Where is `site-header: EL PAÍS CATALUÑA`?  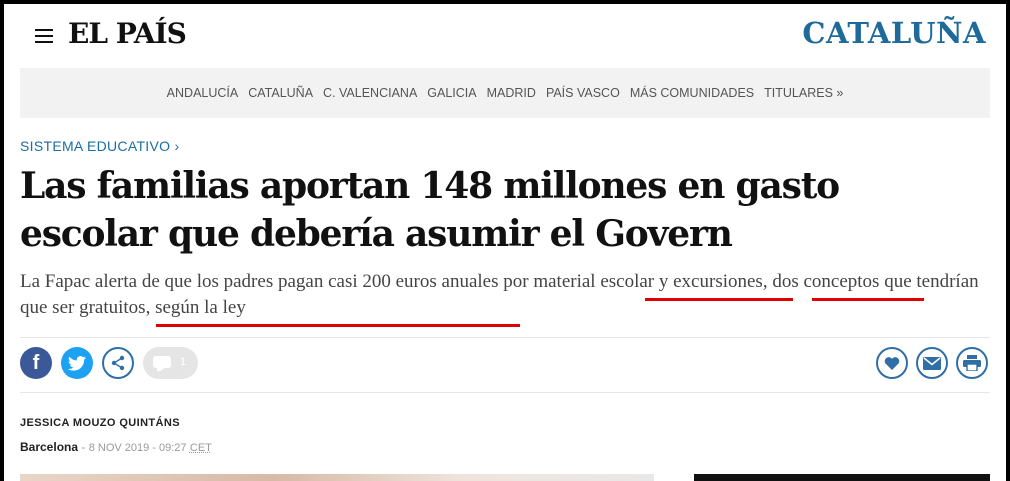
site-header: EL PAÍS CATALUÑA is located at coordinates (505, 36).